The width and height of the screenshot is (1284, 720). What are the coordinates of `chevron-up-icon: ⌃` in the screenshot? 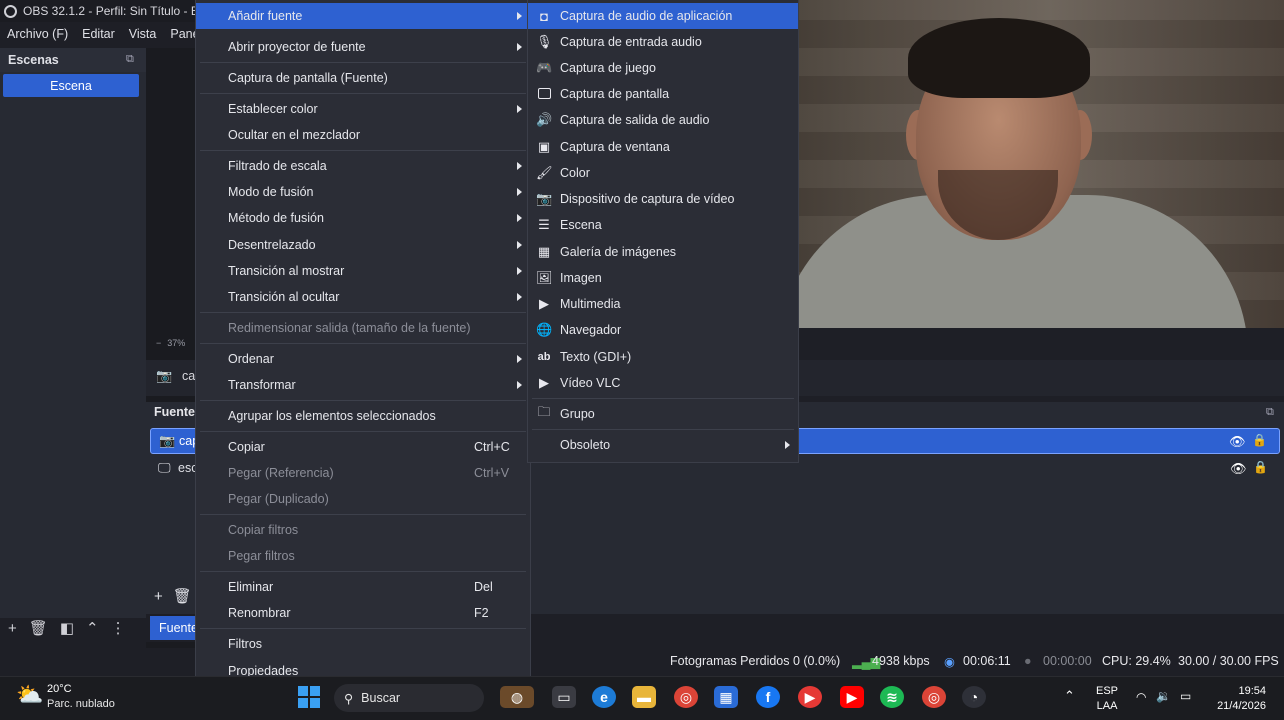 It's located at (1069, 696).